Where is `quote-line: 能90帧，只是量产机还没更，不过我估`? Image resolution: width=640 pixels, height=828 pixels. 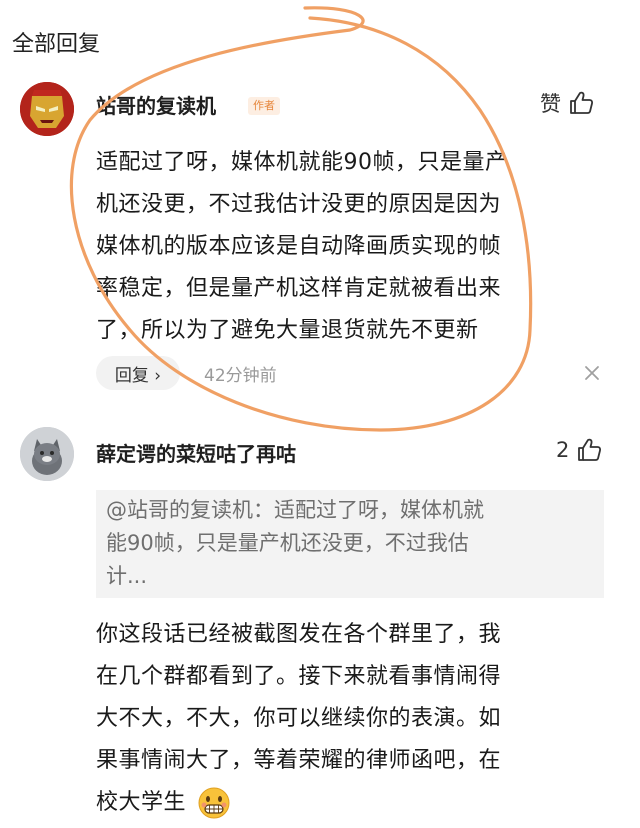 quote-line: 能90帧，只是量产机还没更，不过我估 is located at coordinates (287, 543).